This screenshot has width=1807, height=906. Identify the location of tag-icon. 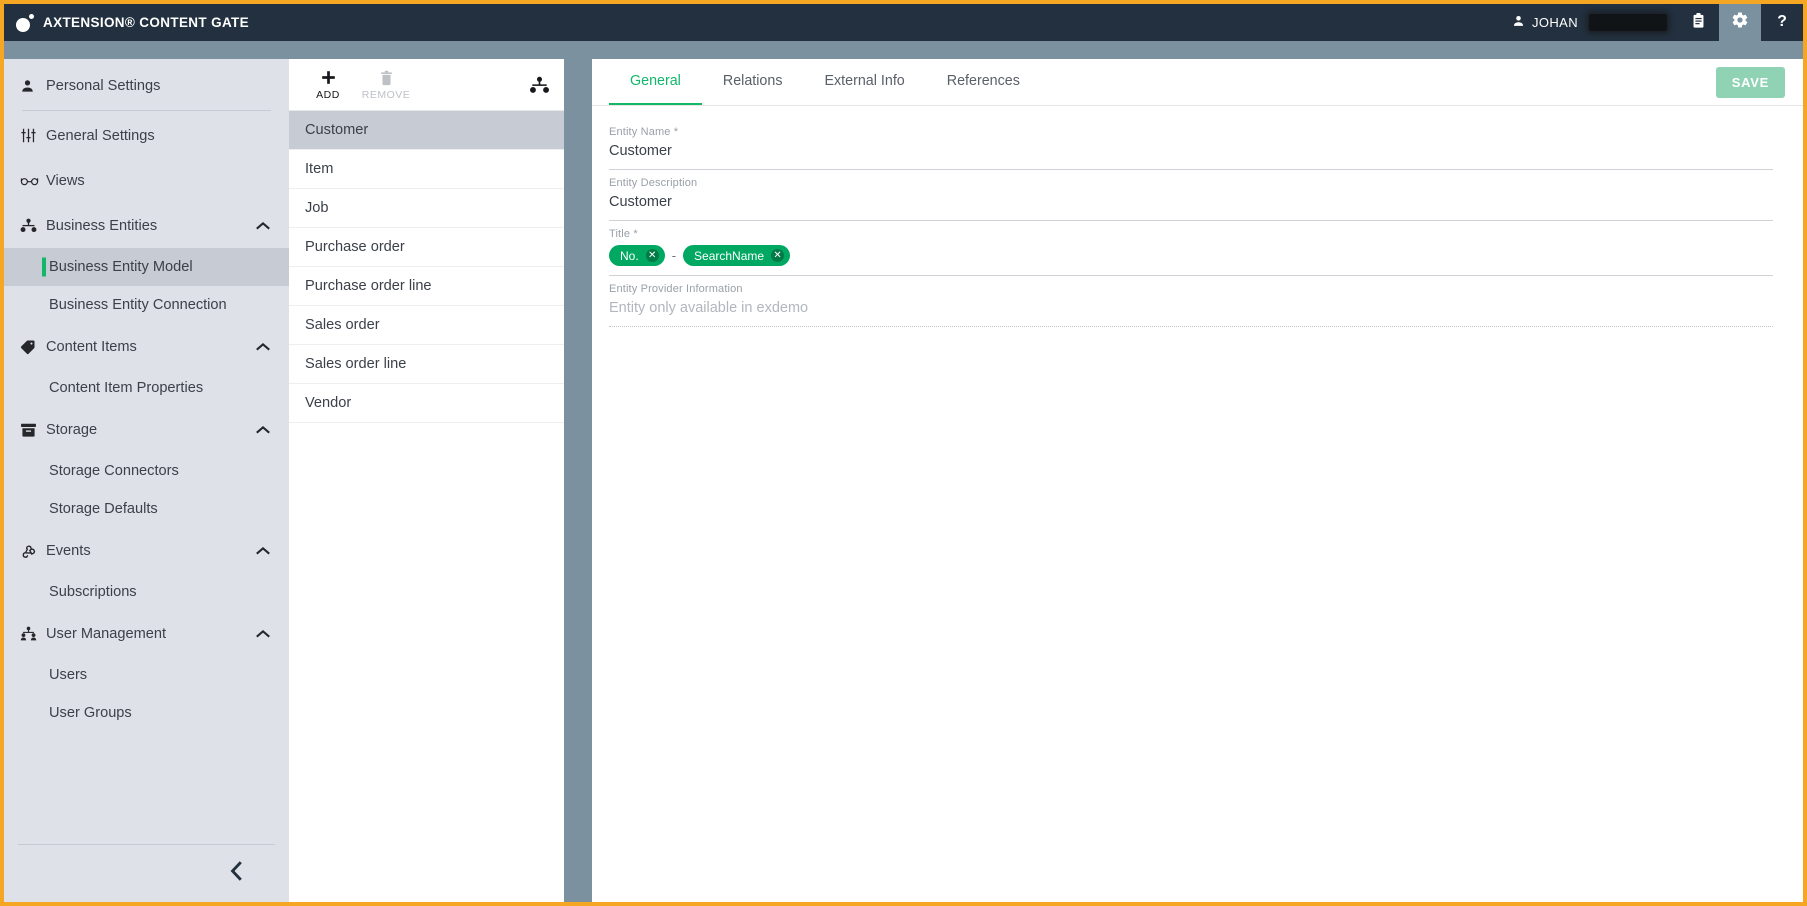
(33, 347).